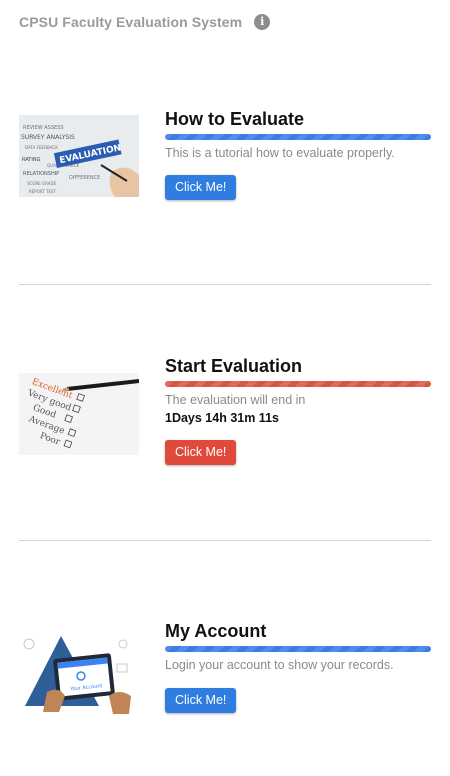 This screenshot has width=450, height=776. Describe the element at coordinates (41, 147) in the screenshot. I see `svg-text: DATA FEEDBACK` at that location.